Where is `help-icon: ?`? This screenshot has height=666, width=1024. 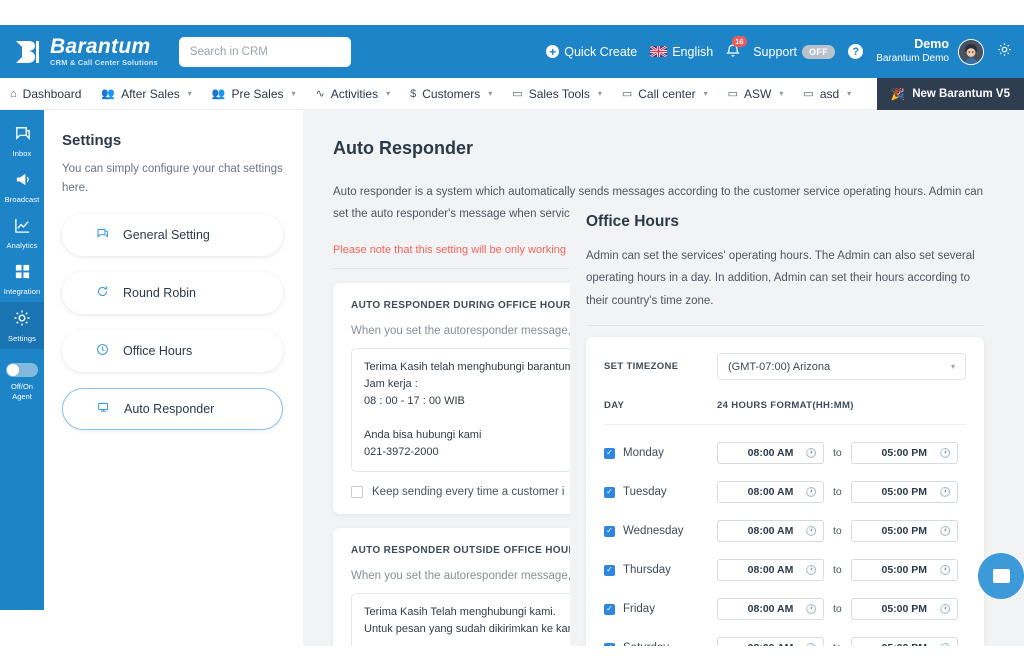
help-icon: ? is located at coordinates (856, 51).